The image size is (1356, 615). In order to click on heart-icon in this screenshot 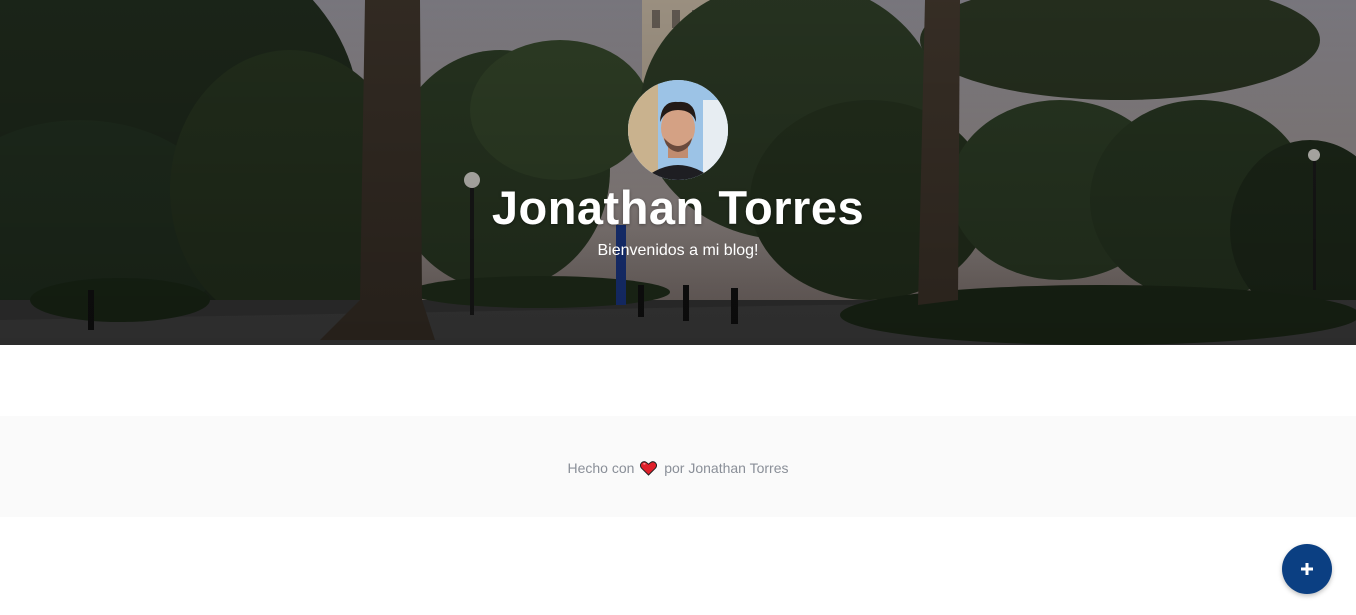, I will do `click(649, 470)`.